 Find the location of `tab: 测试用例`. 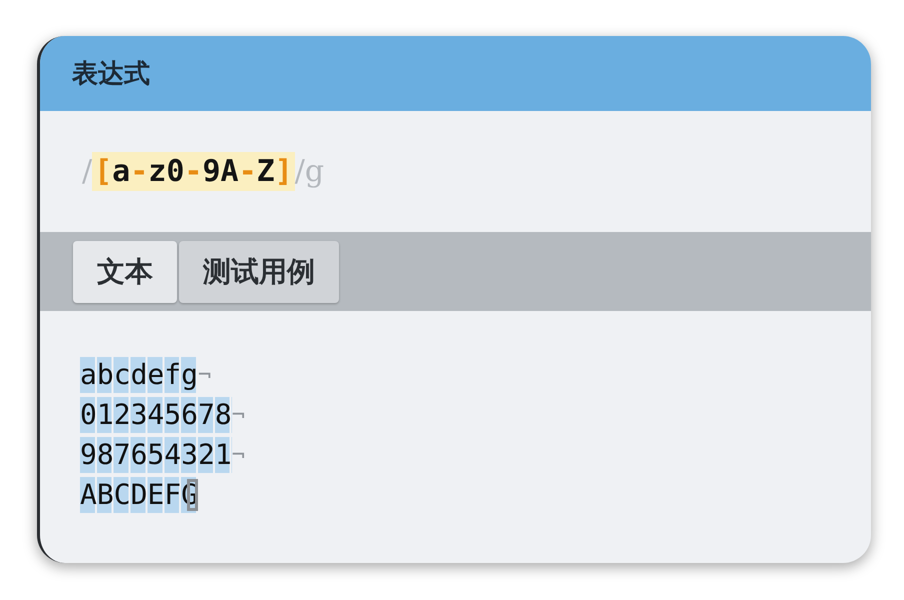

tab: 测试用例 is located at coordinates (259, 271).